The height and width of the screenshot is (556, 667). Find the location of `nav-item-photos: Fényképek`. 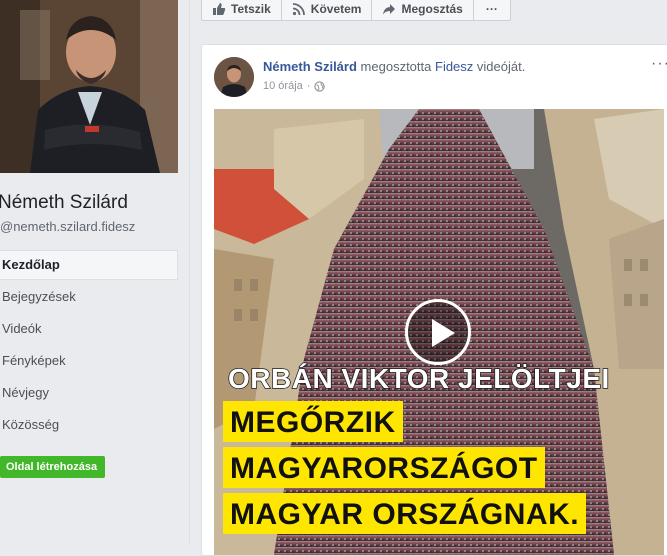

nav-item-photos: Fényképek is located at coordinates (89, 360).